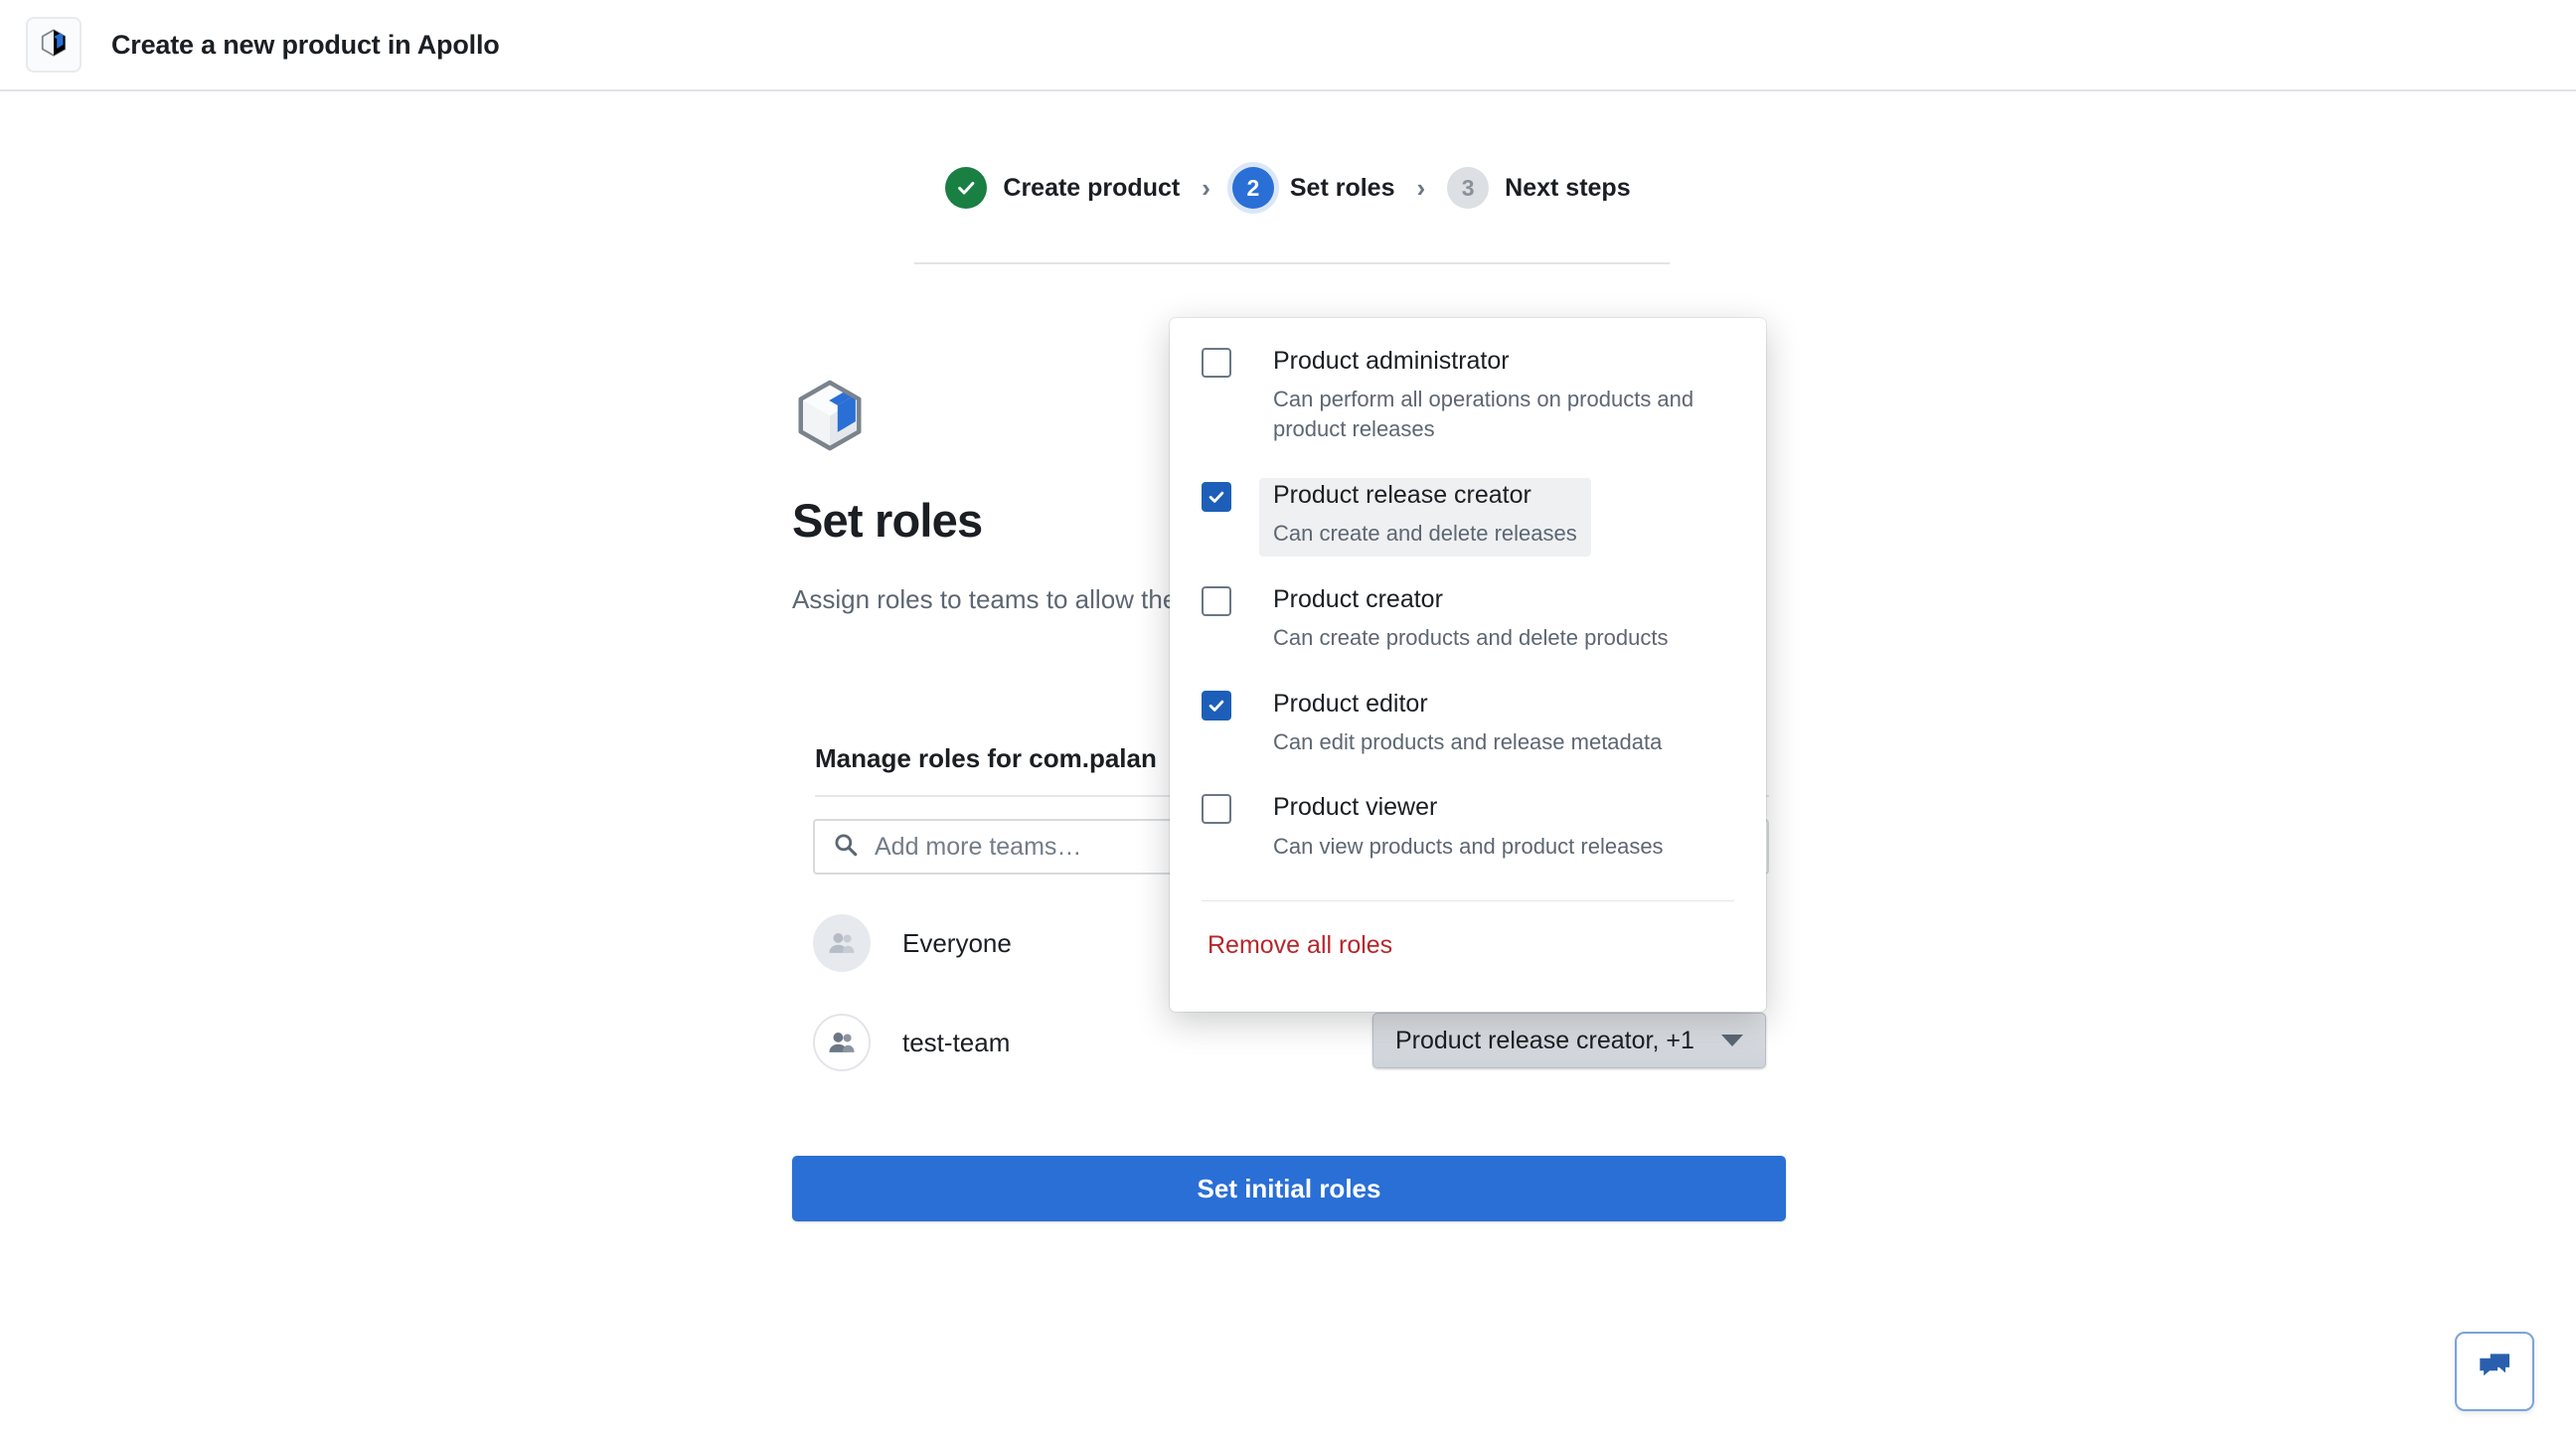 This screenshot has width=2576, height=1439. Describe the element at coordinates (1544, 1040) in the screenshot. I see `role-select-label: Product release creator, +1` at that location.